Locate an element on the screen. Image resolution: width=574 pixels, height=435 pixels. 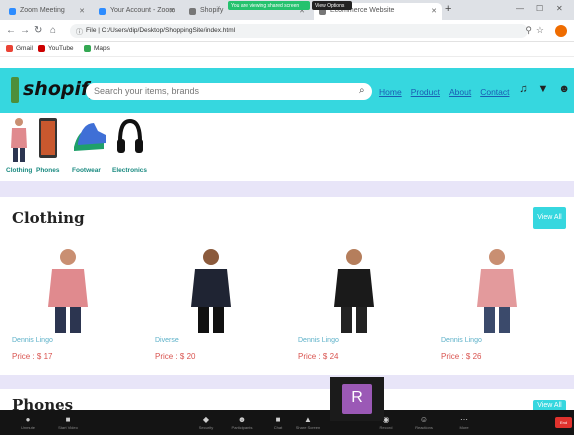
camera-icon: ■ is located at coordinates (68, 419).